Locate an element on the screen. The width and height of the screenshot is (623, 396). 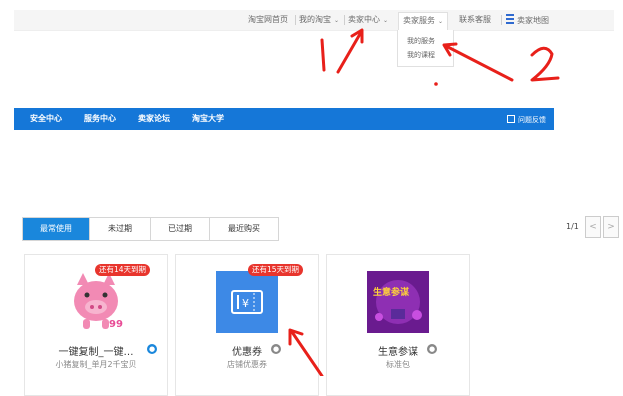
annotation-one-stroke is located at coordinates (323, 55).